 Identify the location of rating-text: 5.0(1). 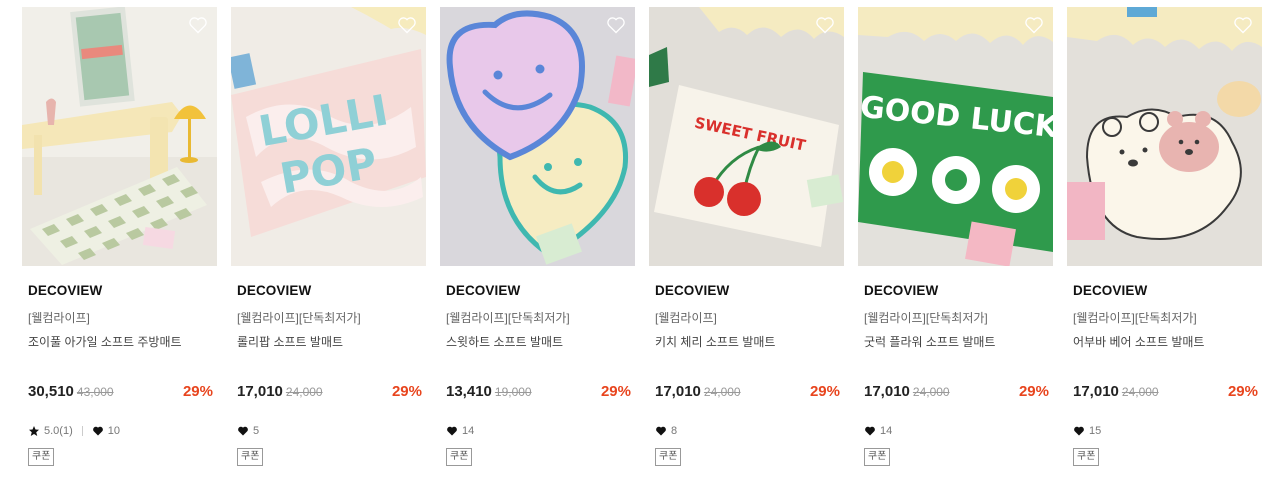
(58, 431).